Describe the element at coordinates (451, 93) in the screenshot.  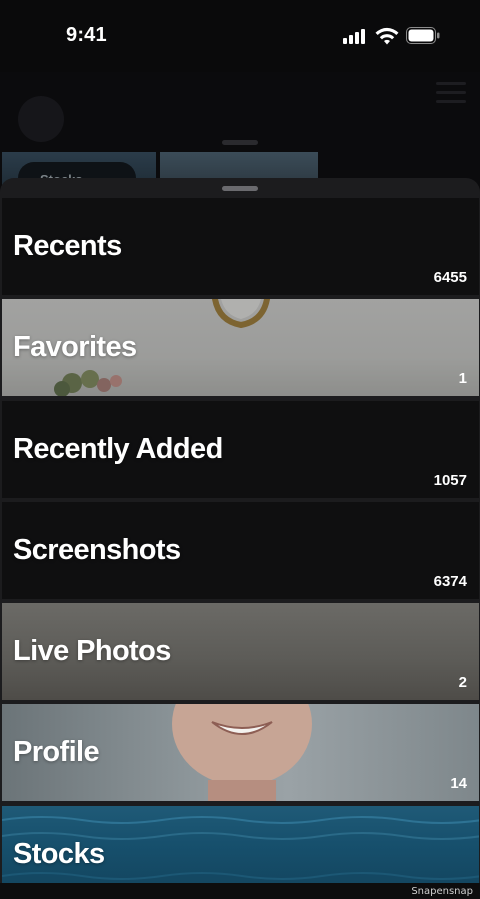
I see `background-menu-icon` at that location.